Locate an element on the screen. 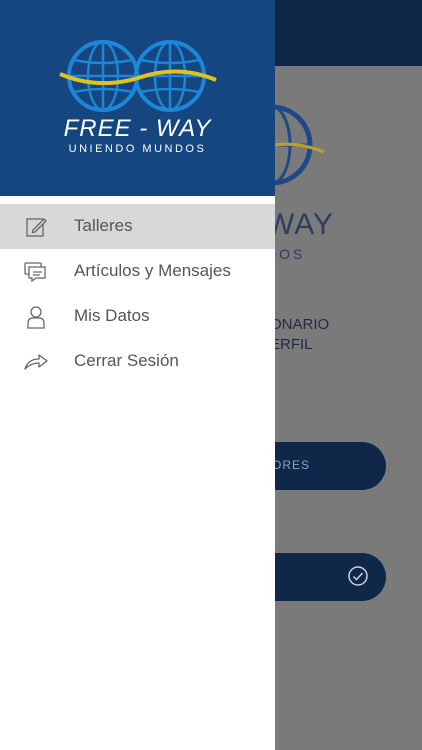  menu-item-talleres: Talleres is located at coordinates (137, 226).